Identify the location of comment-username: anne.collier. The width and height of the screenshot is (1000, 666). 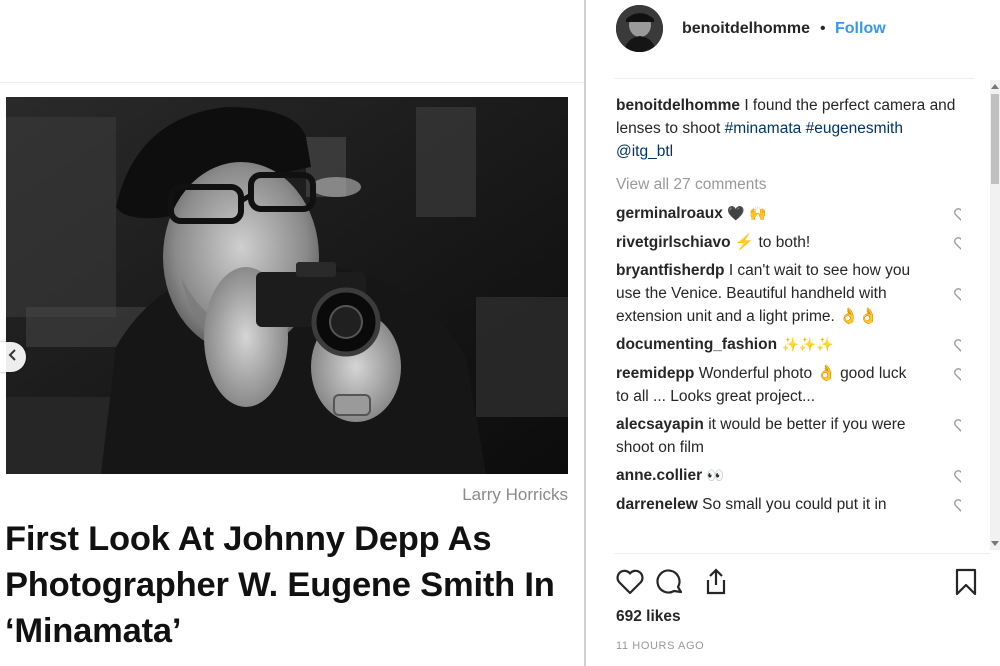
(659, 475).